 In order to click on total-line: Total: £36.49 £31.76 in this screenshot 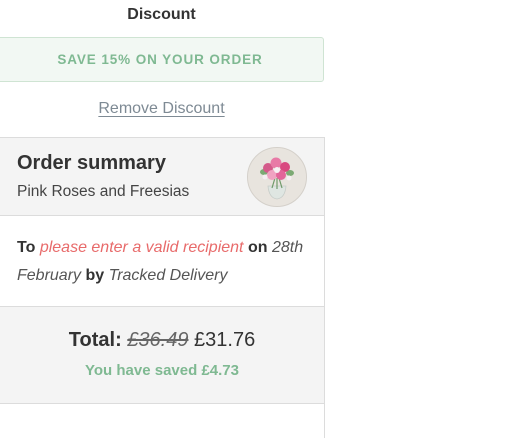, I will do `click(162, 340)`.